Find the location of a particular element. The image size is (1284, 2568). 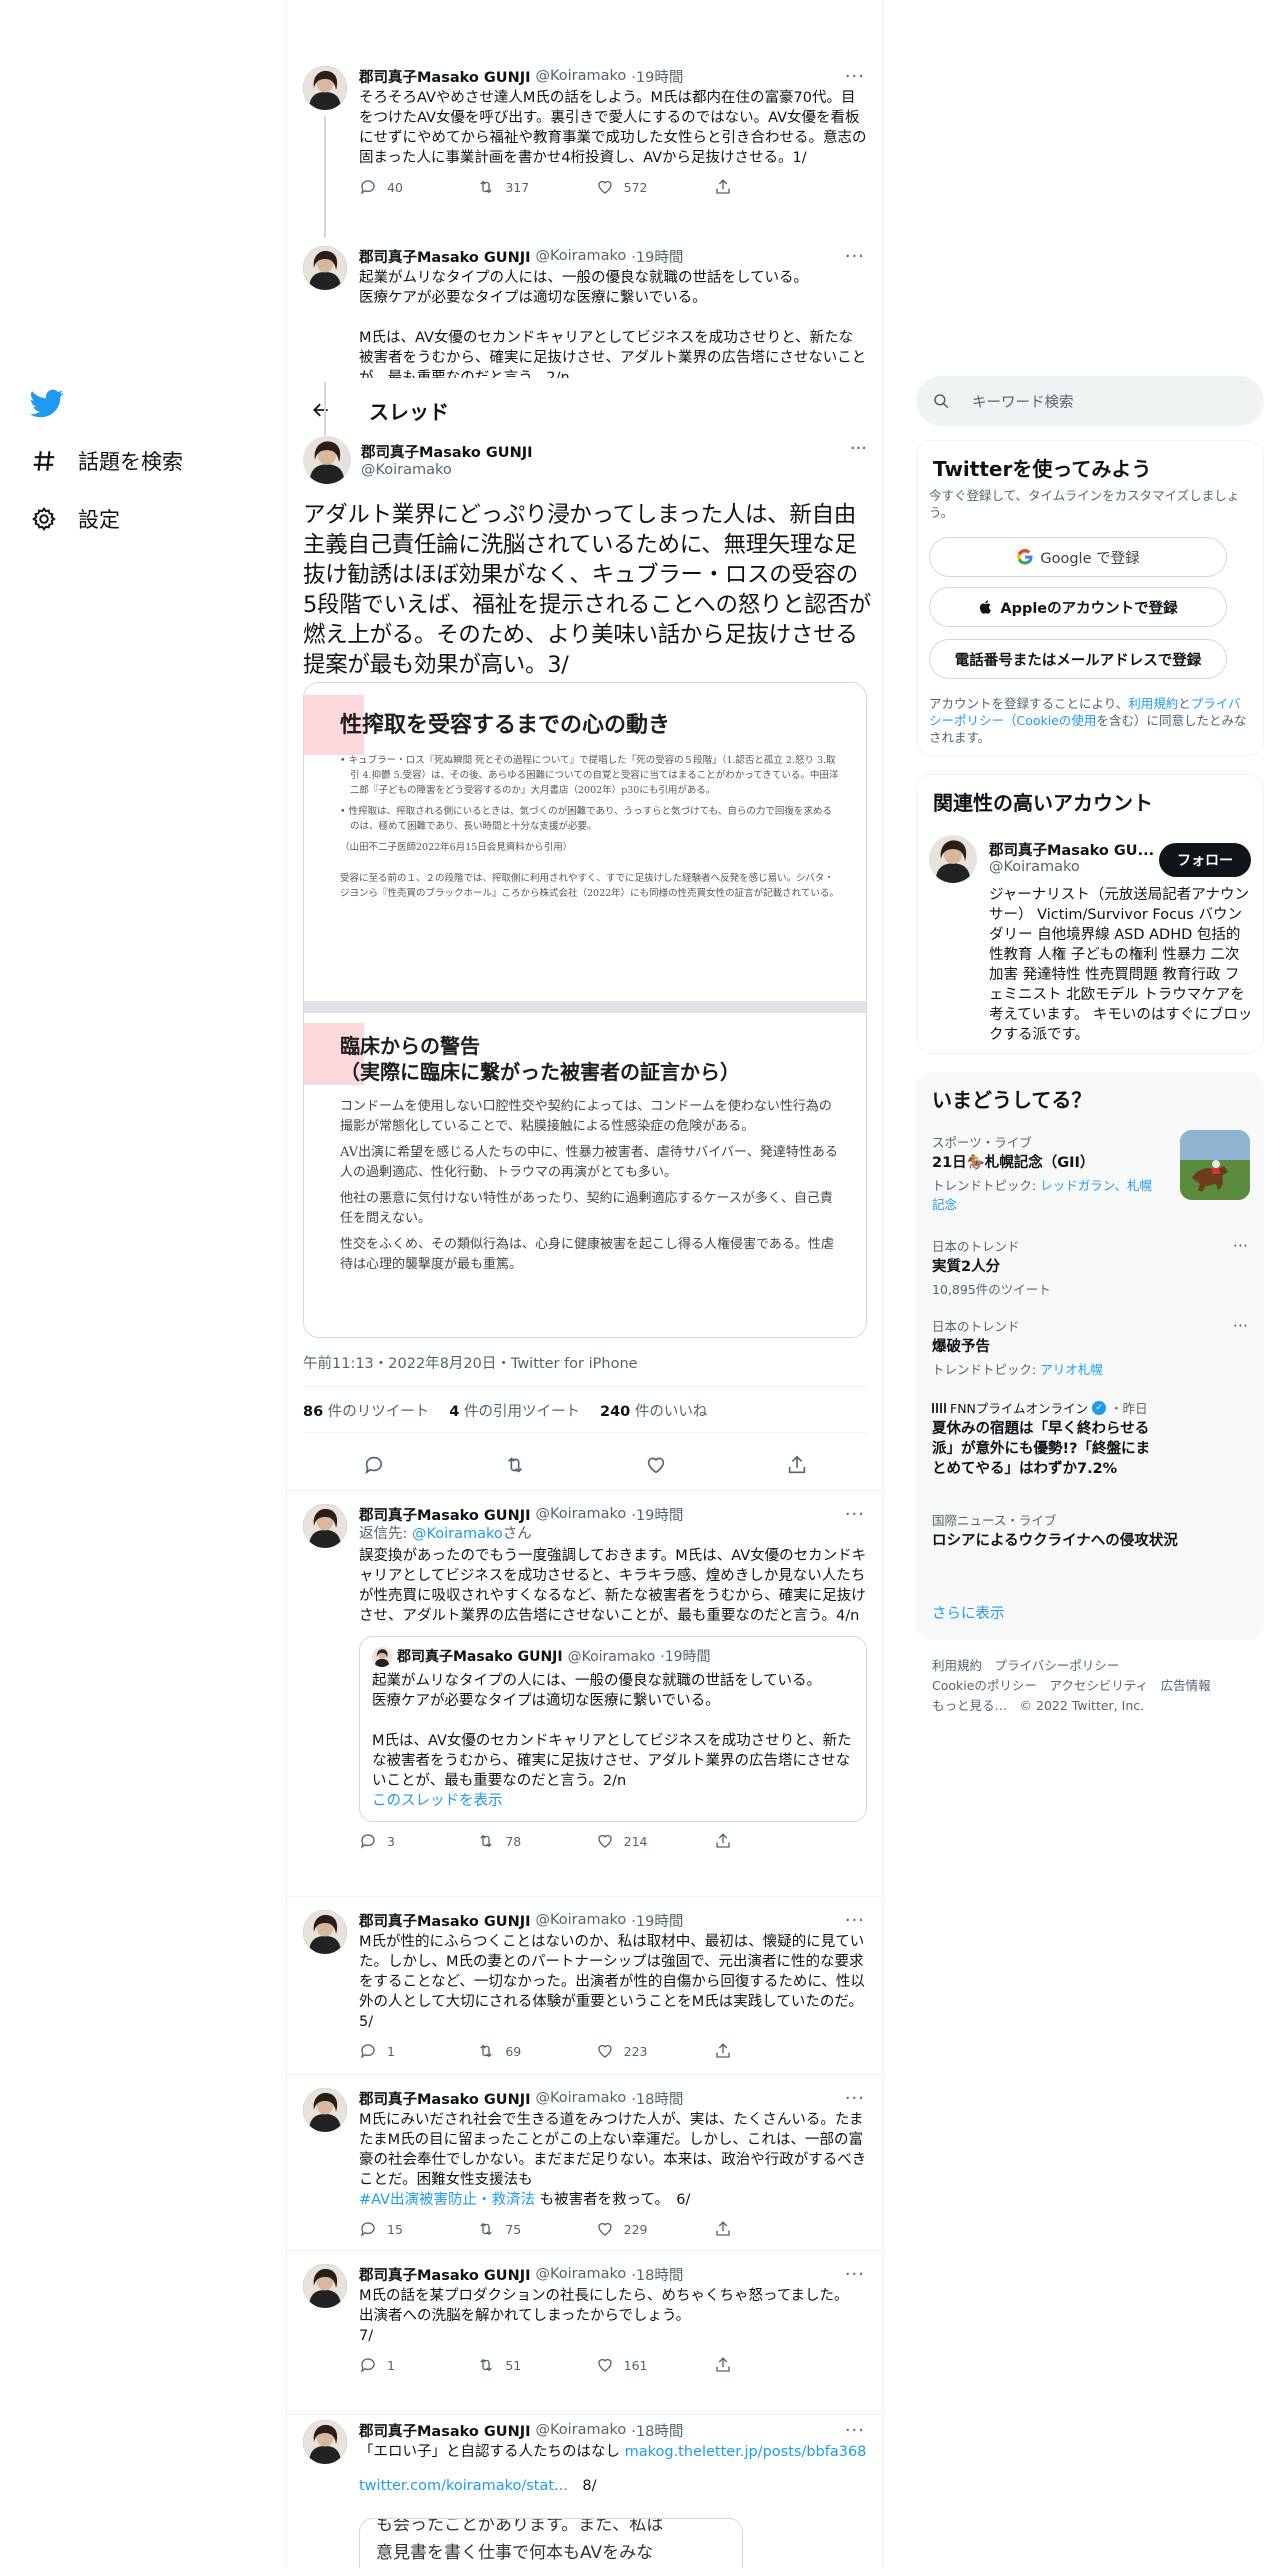

heart-icon is located at coordinates (656, 1465).